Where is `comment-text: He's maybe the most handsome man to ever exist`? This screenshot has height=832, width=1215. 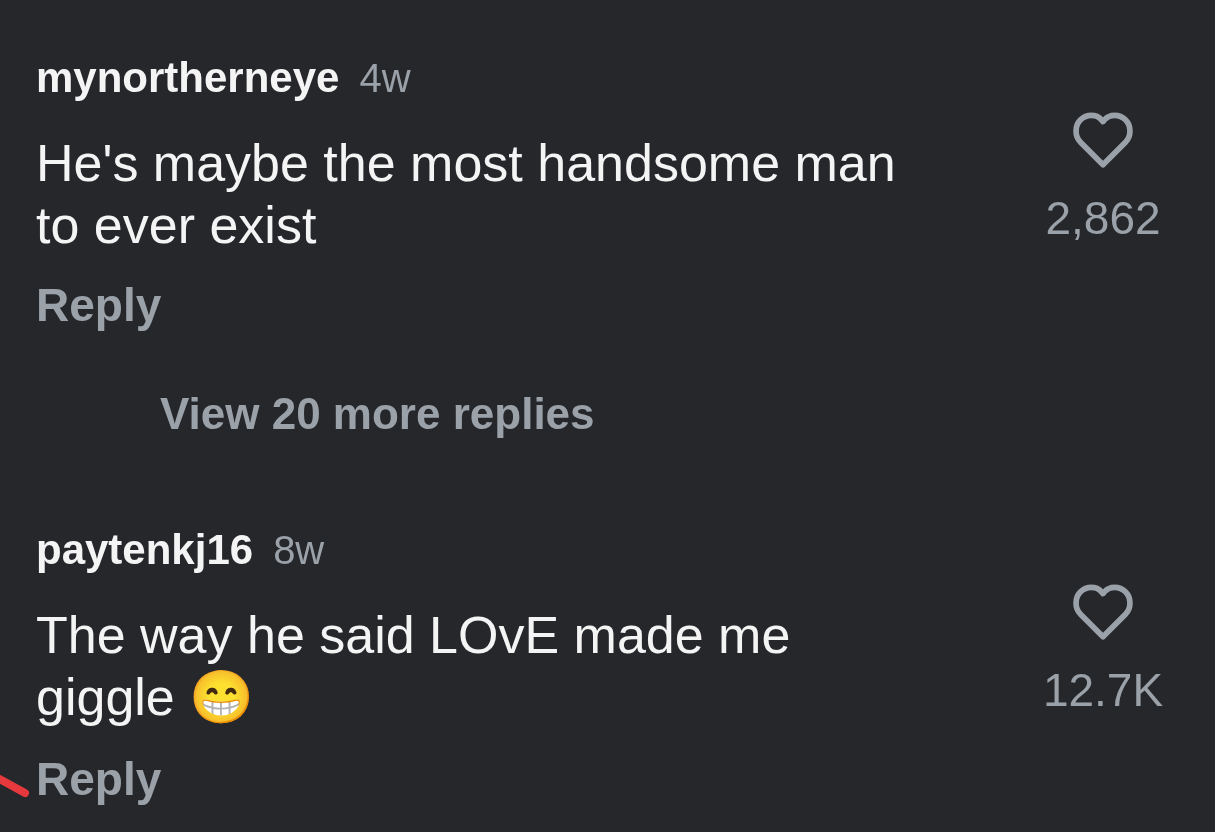
comment-text: He's maybe the most handsome man to ever exist is located at coordinates (466, 194).